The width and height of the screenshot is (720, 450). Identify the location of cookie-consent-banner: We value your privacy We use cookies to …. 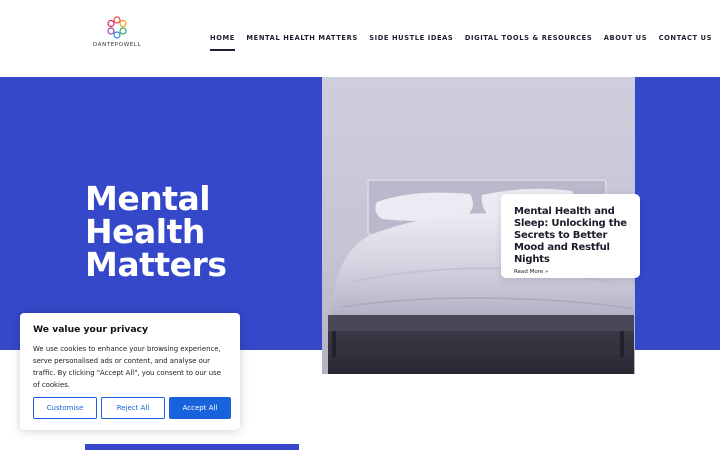
(130, 371).